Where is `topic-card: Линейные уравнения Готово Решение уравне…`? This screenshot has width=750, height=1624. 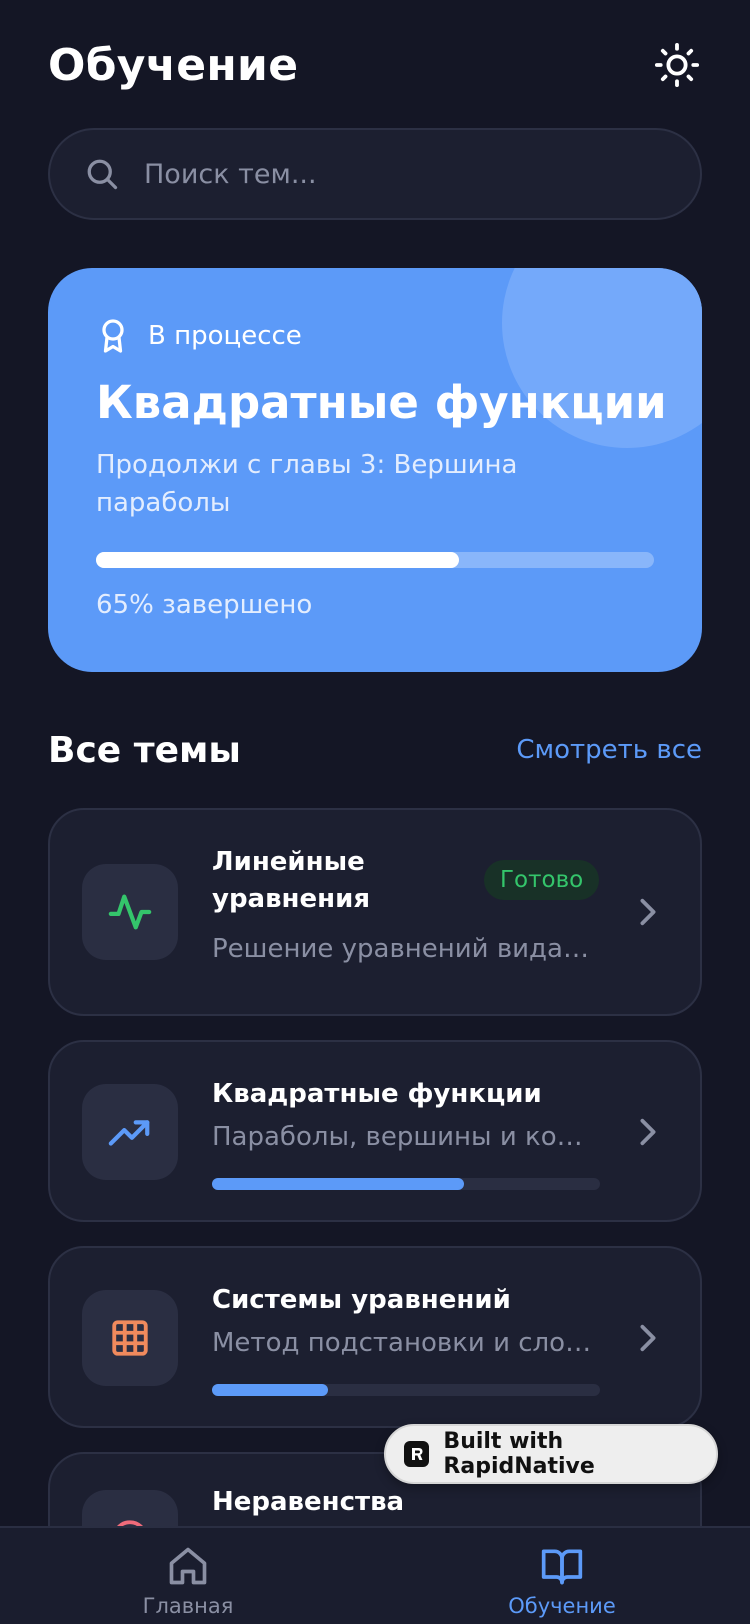
topic-card: Линейные уравнения Готово Решение уравне… is located at coordinates (375, 912).